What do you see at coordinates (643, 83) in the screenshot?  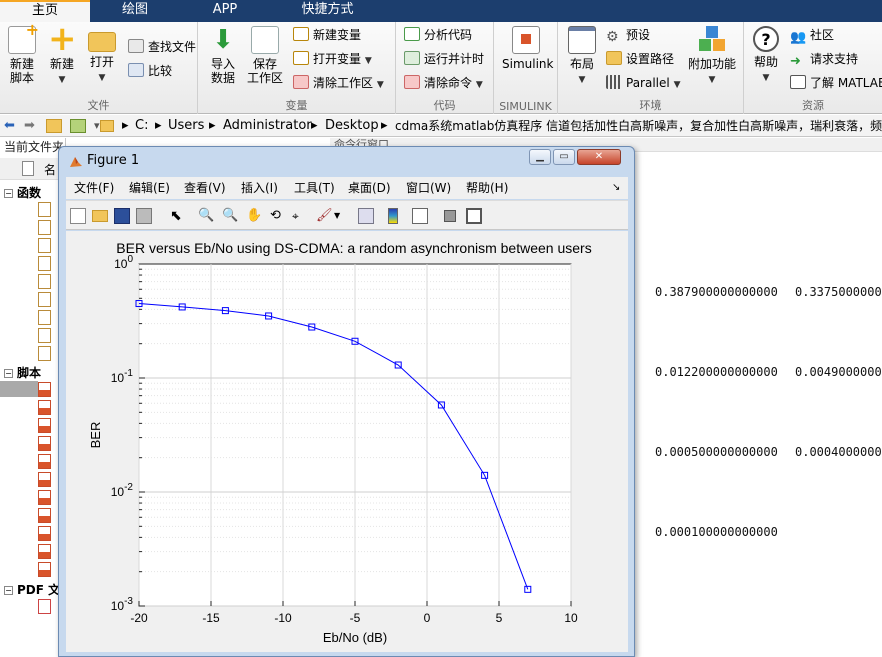 I see `parallel-button: Parallel ▼` at bounding box center [643, 83].